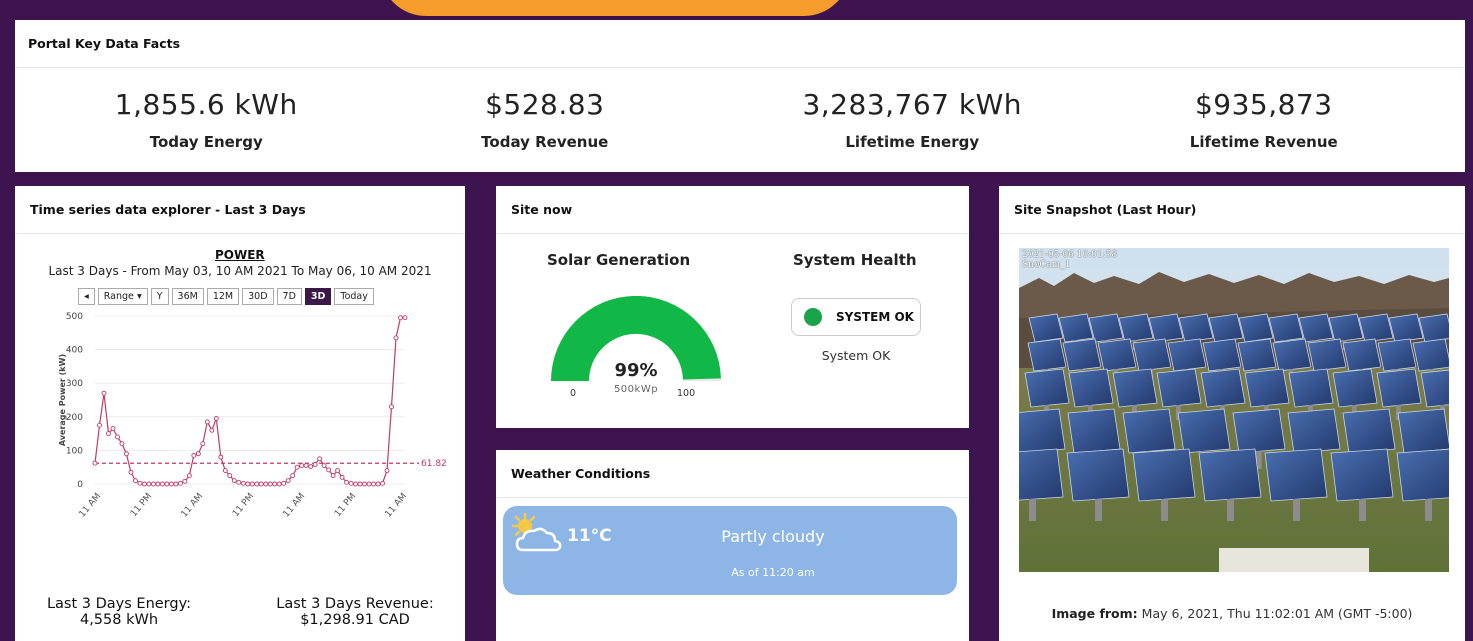 The width and height of the screenshot is (1473, 641). Describe the element at coordinates (240, 210) in the screenshot. I see `timeseries-title: Time series data explorer - Last 3 Days` at that location.